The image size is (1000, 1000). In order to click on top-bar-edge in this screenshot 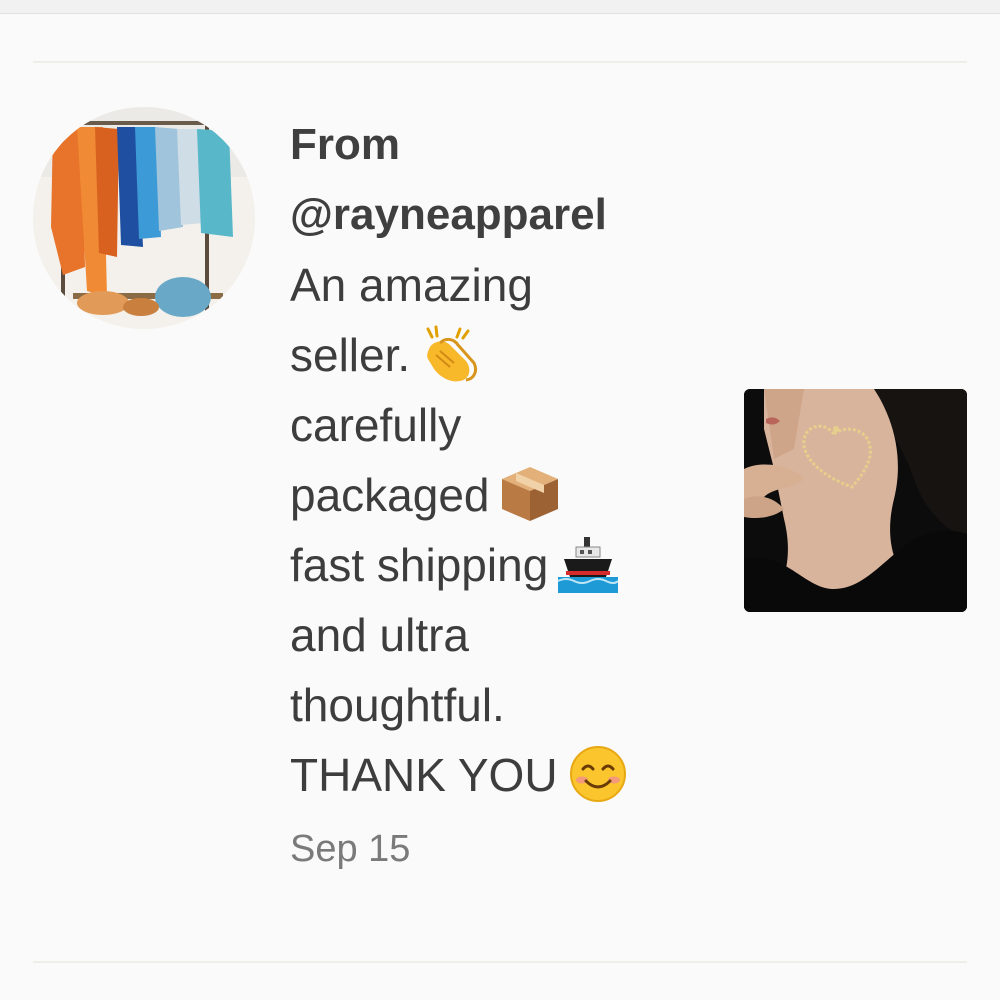, I will do `click(500, 7)`.